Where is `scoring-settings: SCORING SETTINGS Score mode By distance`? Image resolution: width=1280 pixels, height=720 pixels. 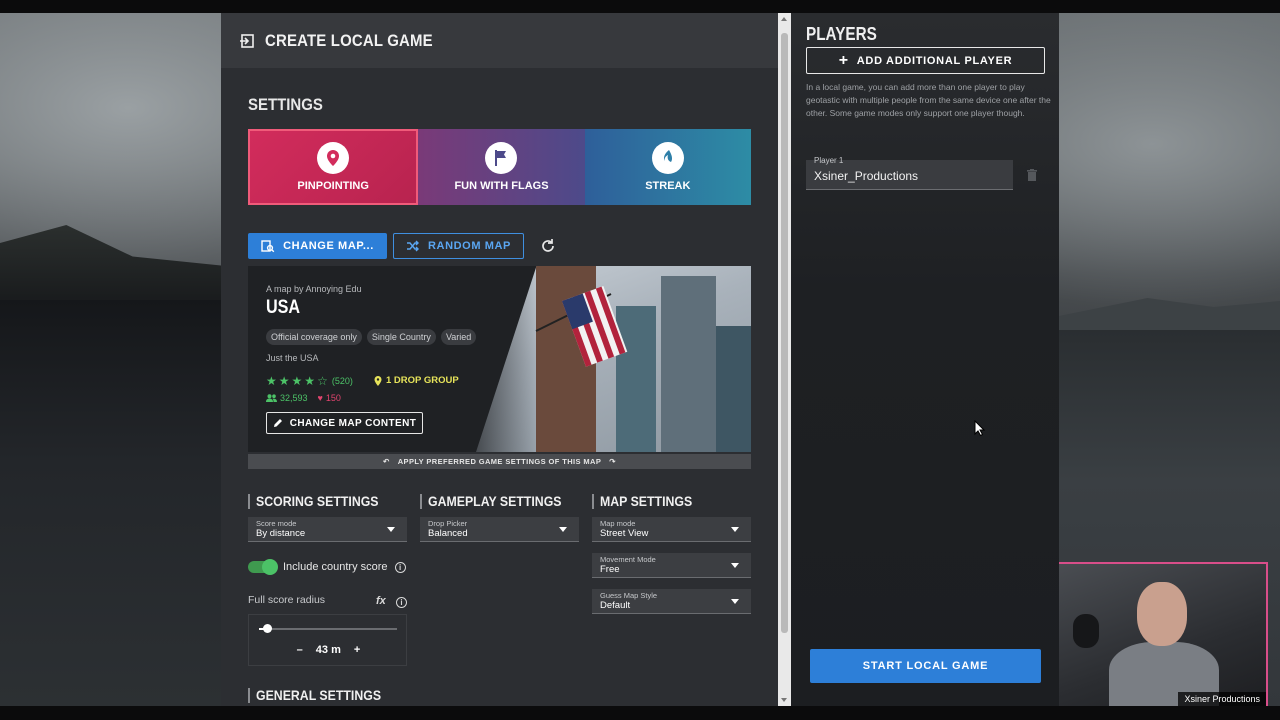 scoring-settings: SCORING SETTINGS Score mode By distance is located at coordinates (328, 517).